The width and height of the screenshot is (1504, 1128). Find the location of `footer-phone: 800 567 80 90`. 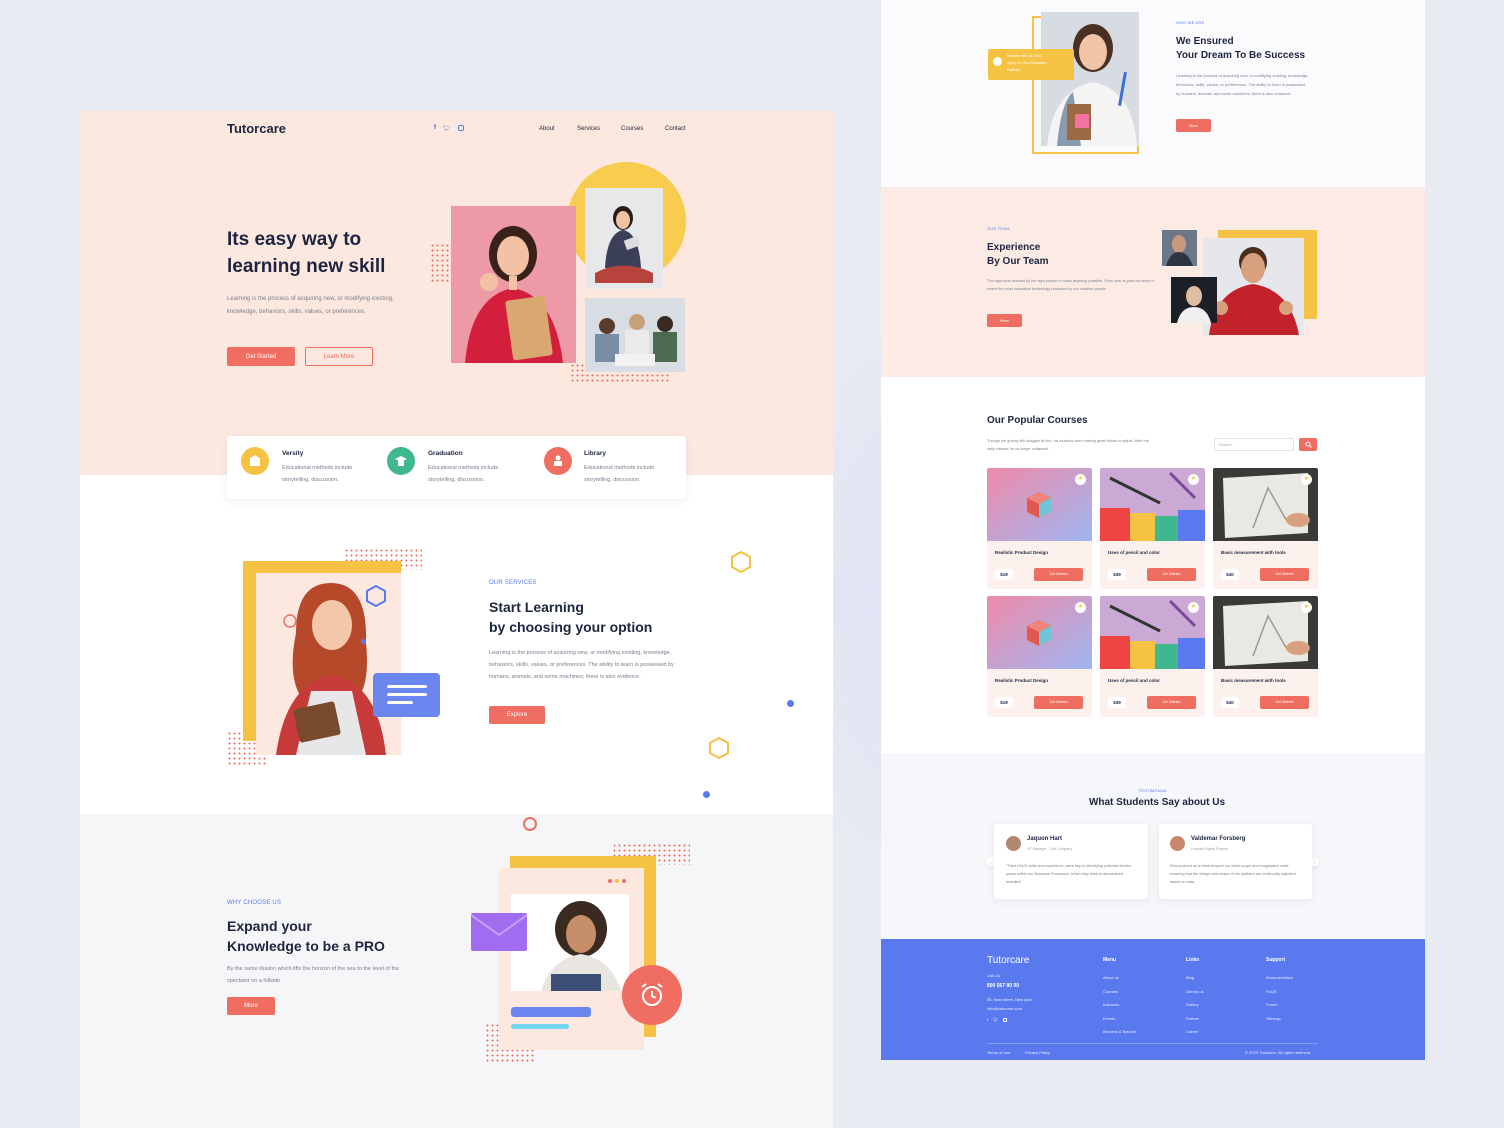

footer-phone: 800 567 80 90 is located at coordinates (1003, 986).